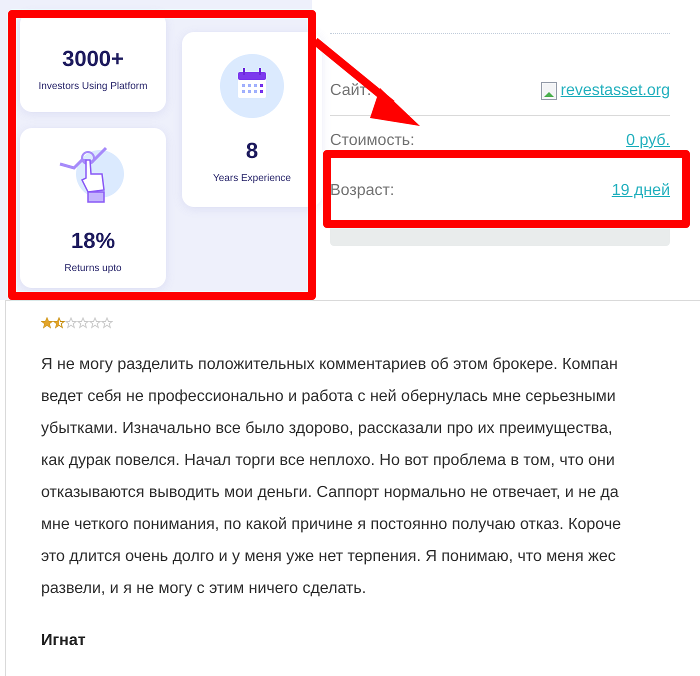 The image size is (700, 676). What do you see at coordinates (252, 86) in the screenshot?
I see `calendar-icon` at bounding box center [252, 86].